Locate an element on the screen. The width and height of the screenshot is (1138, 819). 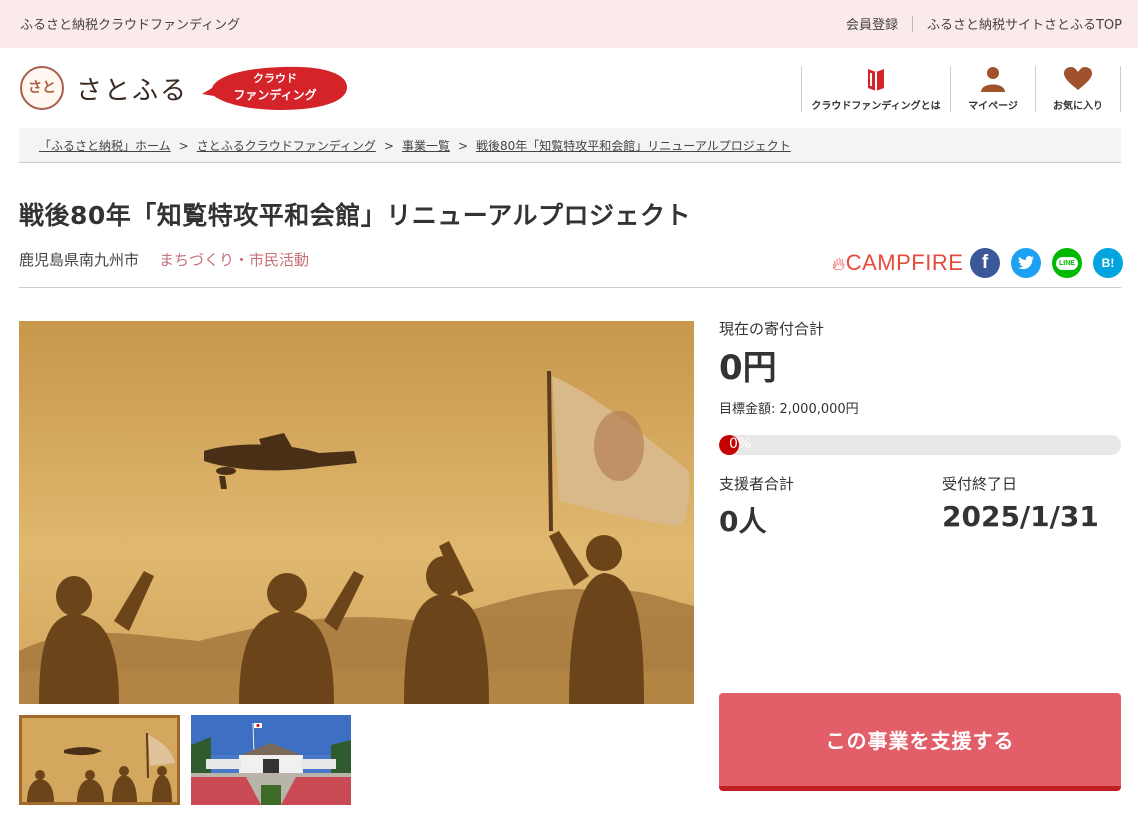
flame-icon: 🔥︎ is located at coordinates (839, 264).